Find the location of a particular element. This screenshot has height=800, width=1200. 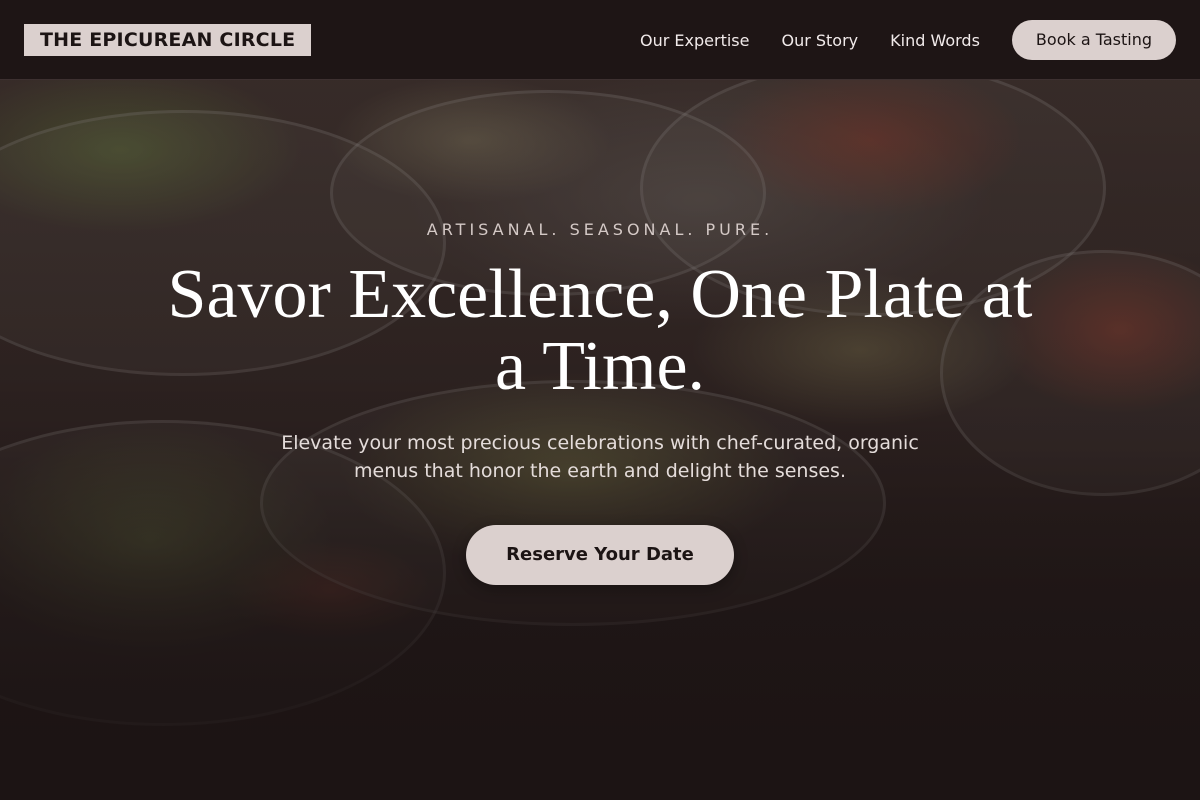

nav-link-kind-words: Kind Words is located at coordinates (935, 40).